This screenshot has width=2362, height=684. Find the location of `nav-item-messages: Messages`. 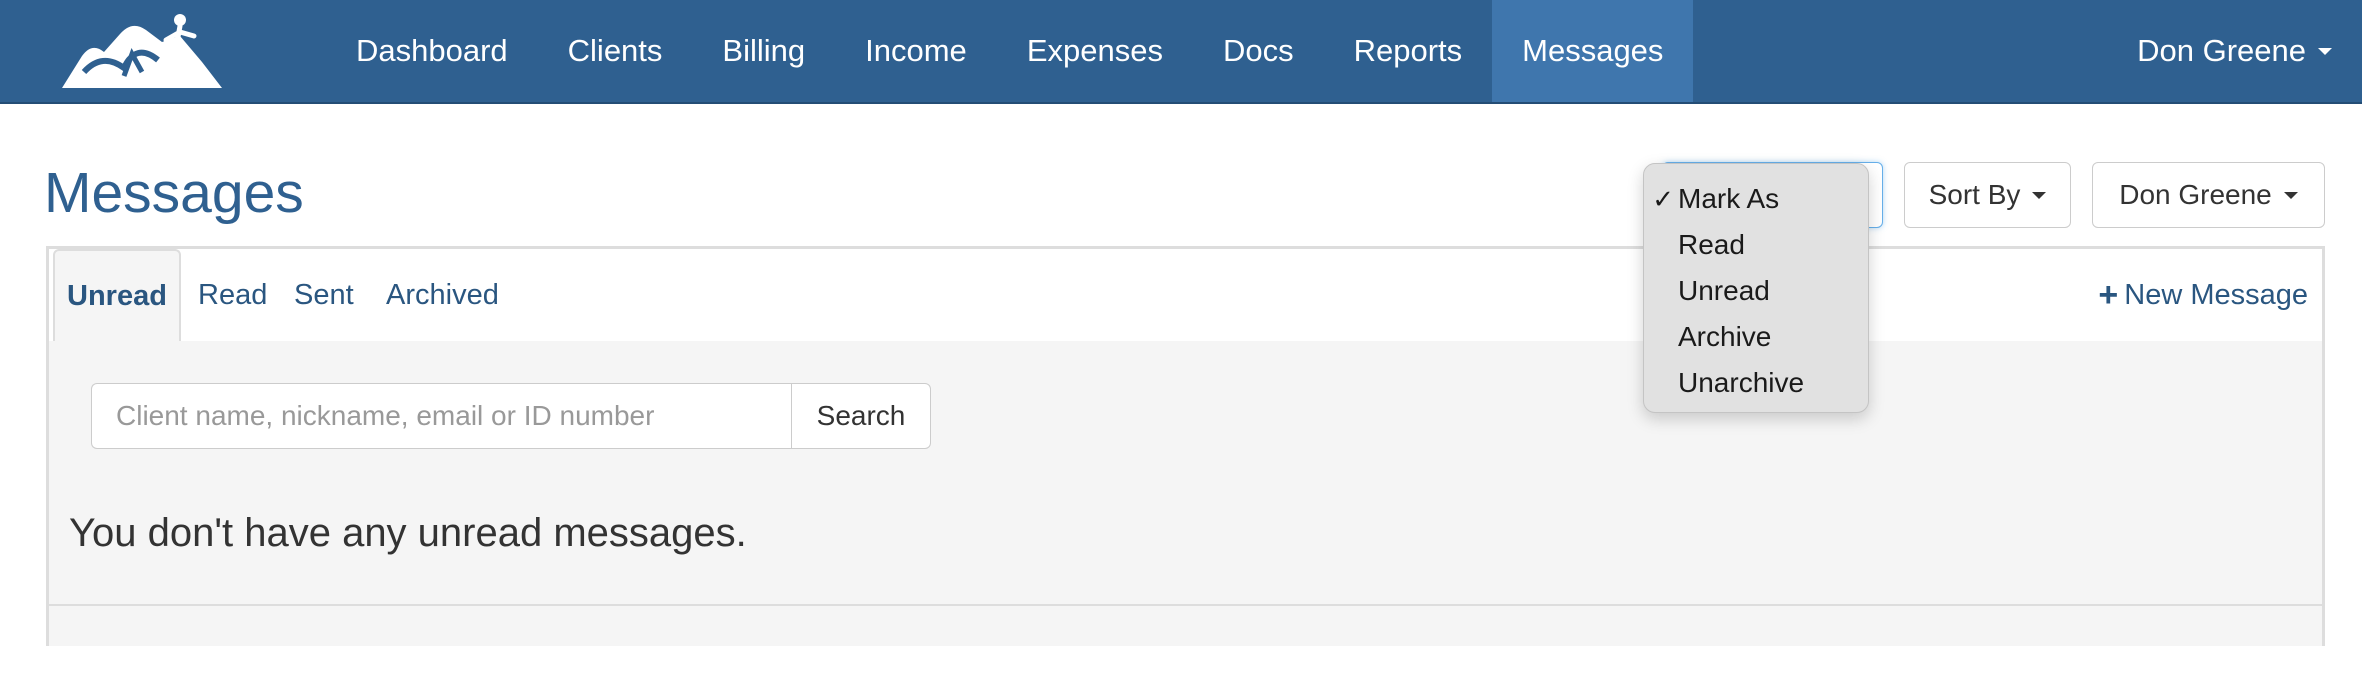

nav-item-messages: Messages is located at coordinates (1593, 51).